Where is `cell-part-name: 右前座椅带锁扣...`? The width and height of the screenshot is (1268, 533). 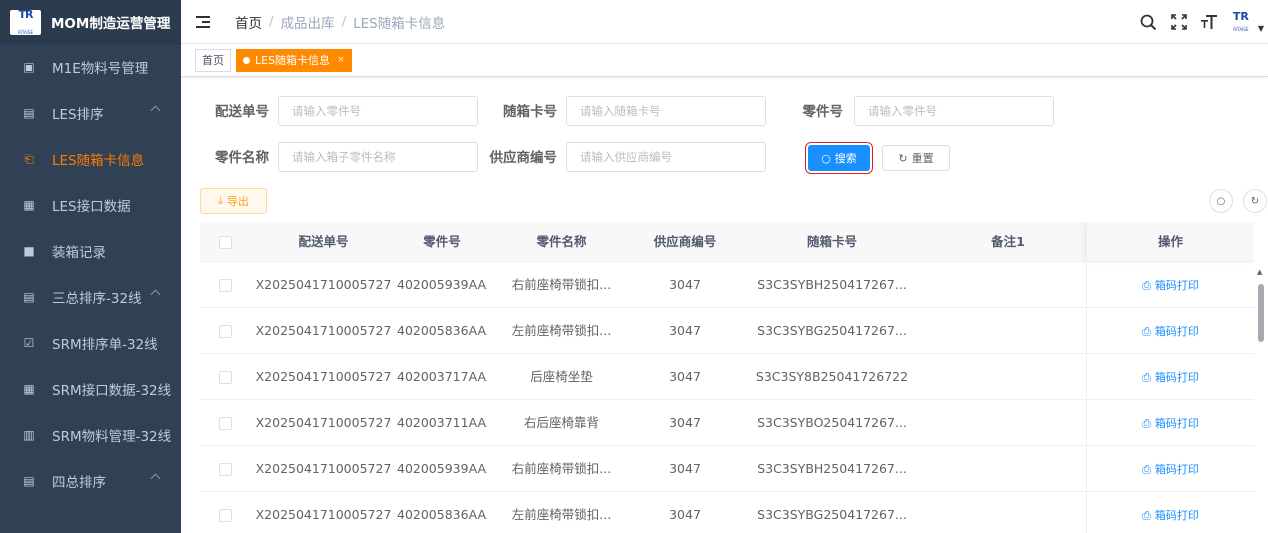 cell-part-name: 右前座椅带锁扣... is located at coordinates (561, 468).